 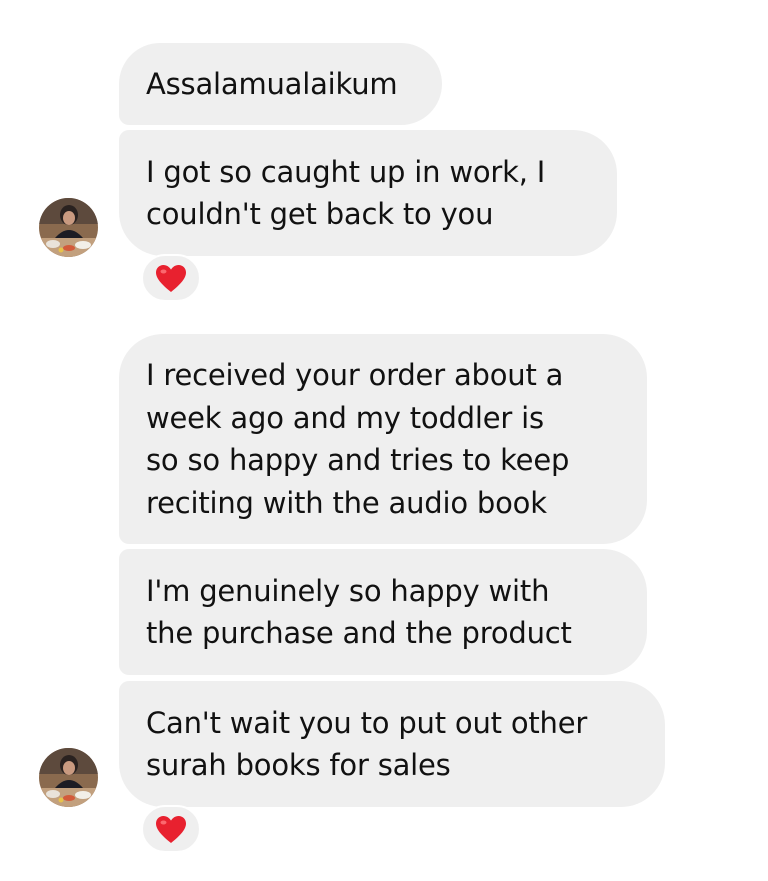 I want to click on message-bubble: Assalamualaikum, so click(x=280, y=84).